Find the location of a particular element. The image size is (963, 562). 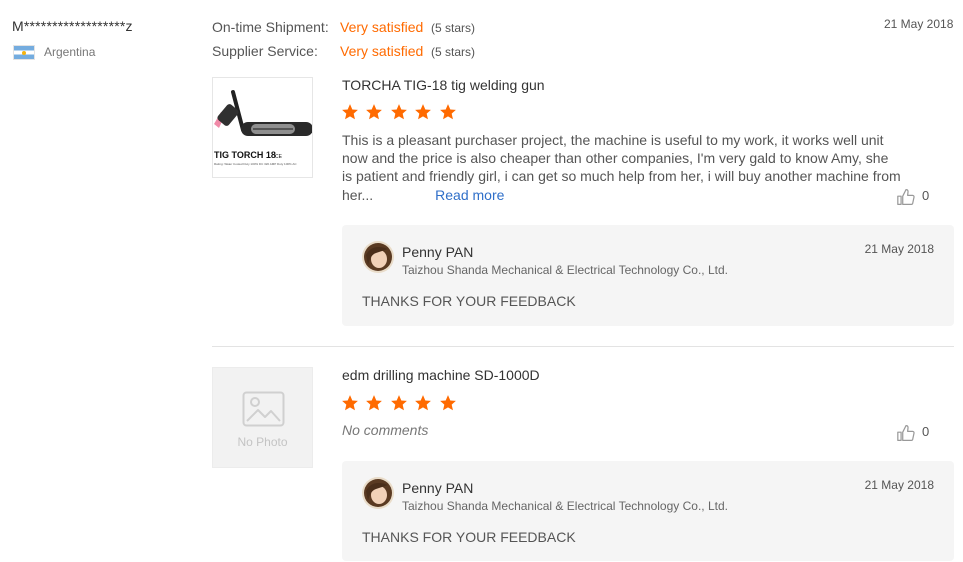

buyer-country: Argentina is located at coordinates (70, 52).